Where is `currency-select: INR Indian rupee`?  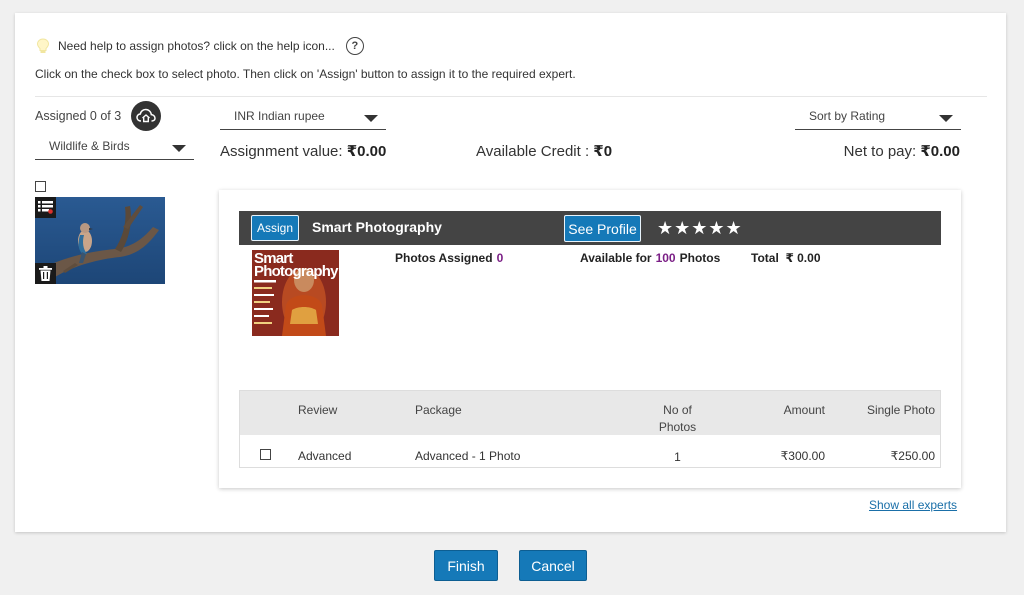 currency-select: INR Indian rupee is located at coordinates (303, 118).